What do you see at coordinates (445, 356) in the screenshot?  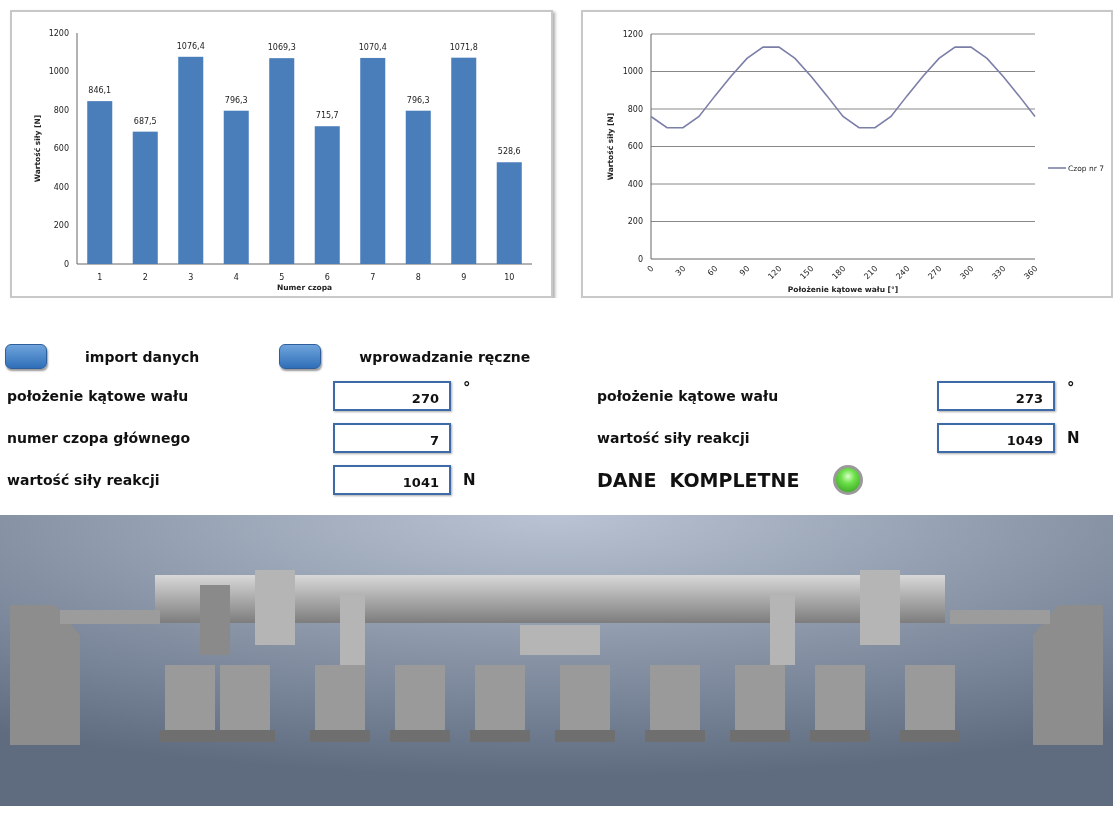 I see `mode-label: wprowadzanie ręczne` at bounding box center [445, 356].